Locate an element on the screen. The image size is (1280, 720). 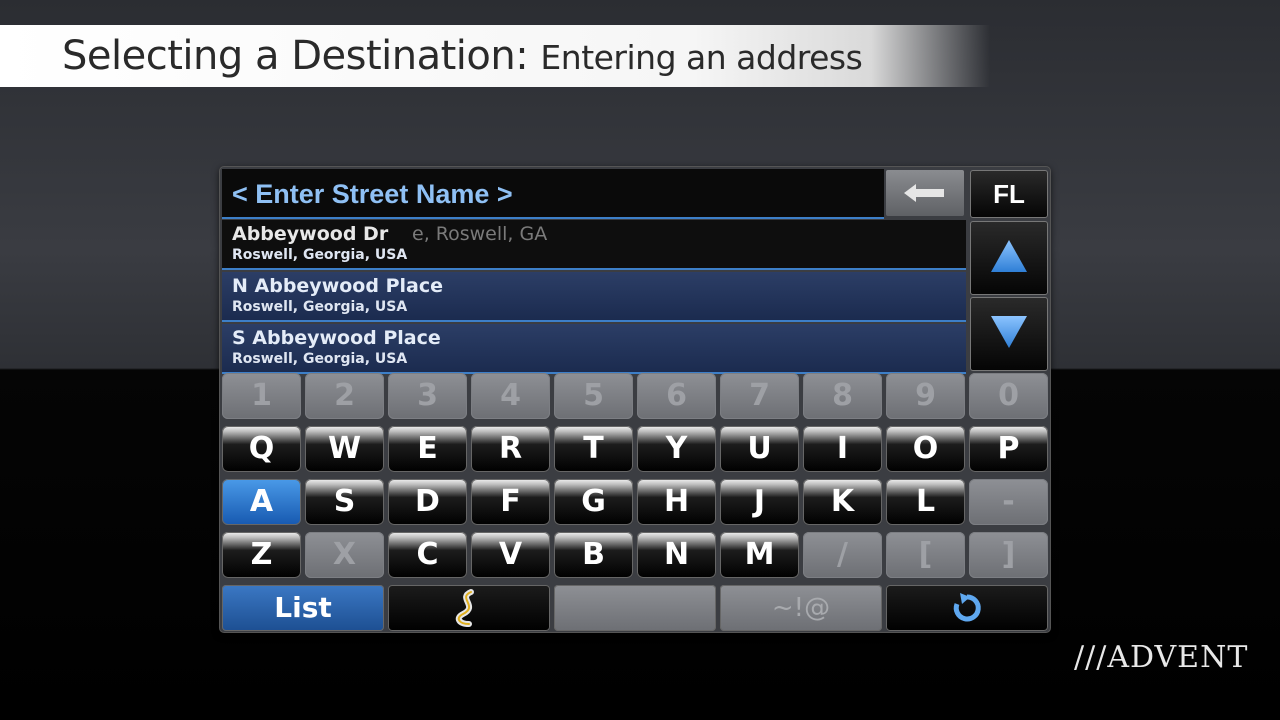
key-z: Z is located at coordinates (261, 555).